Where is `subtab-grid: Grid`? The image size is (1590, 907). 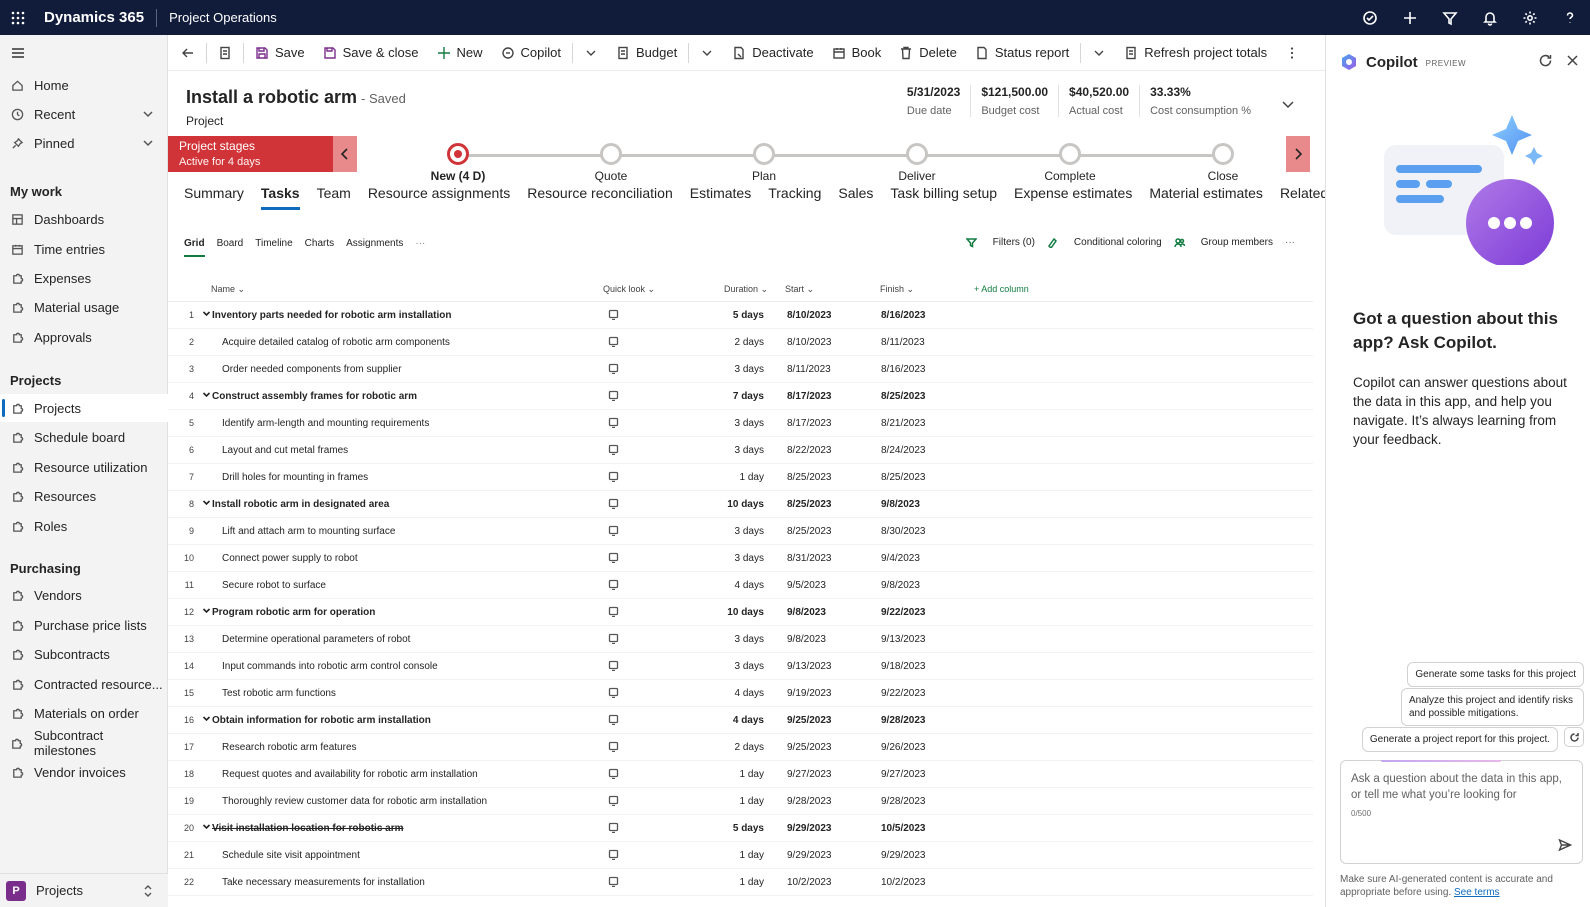
subtab-grid: Grid is located at coordinates (194, 247).